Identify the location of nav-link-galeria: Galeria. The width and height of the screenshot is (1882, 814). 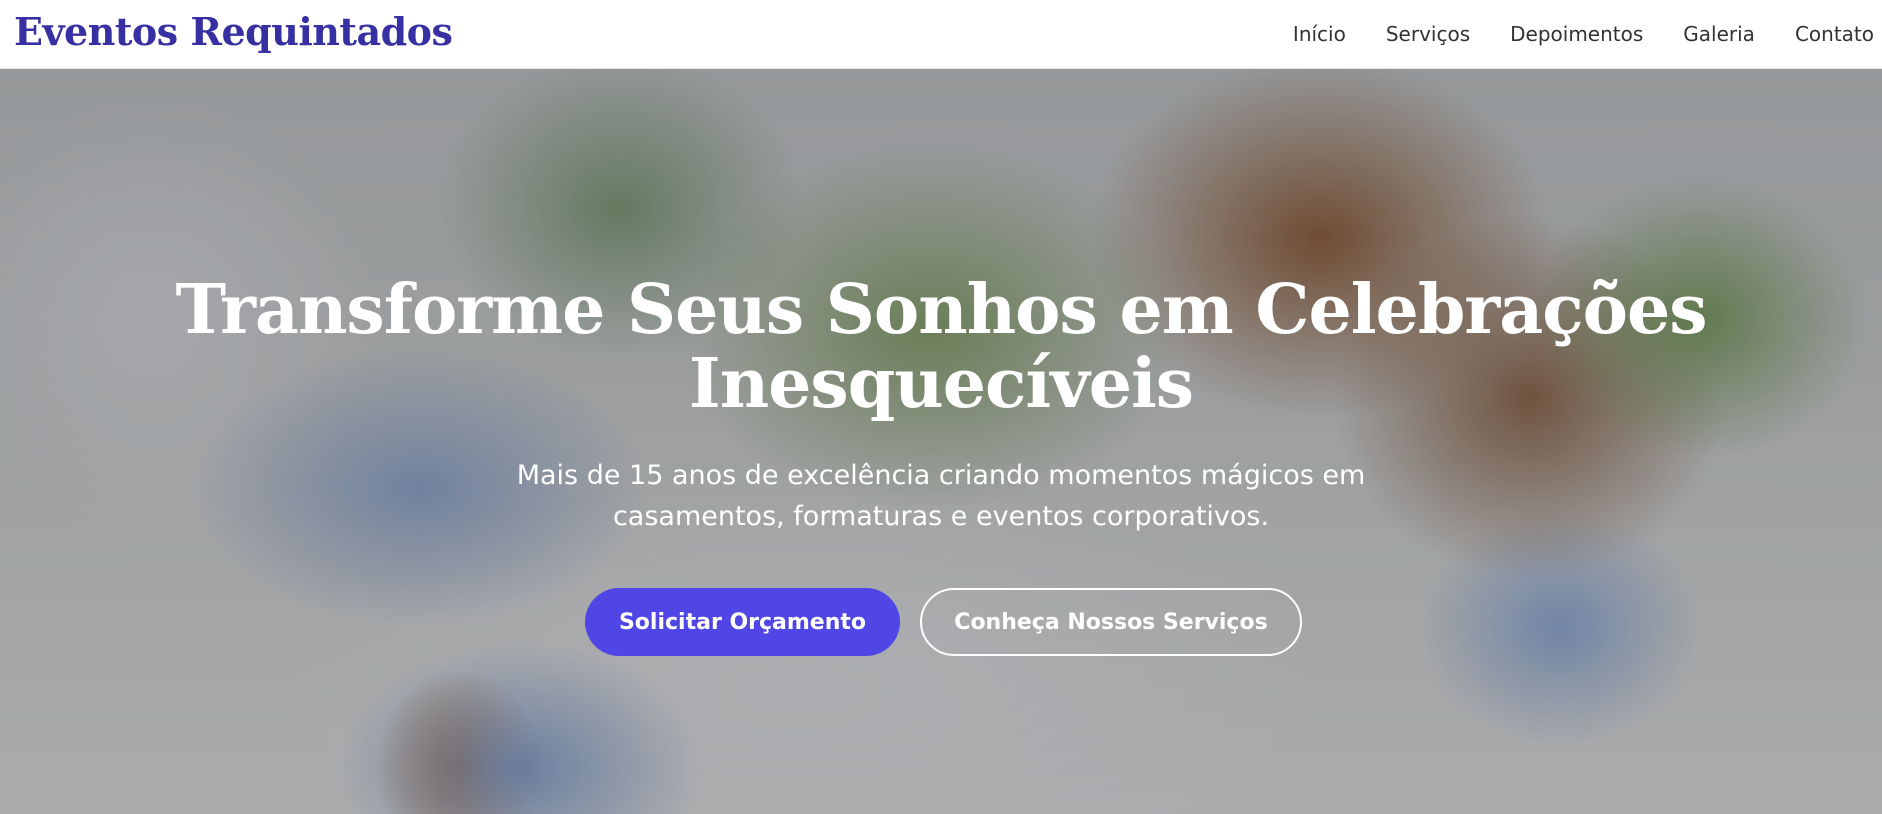
(1719, 34).